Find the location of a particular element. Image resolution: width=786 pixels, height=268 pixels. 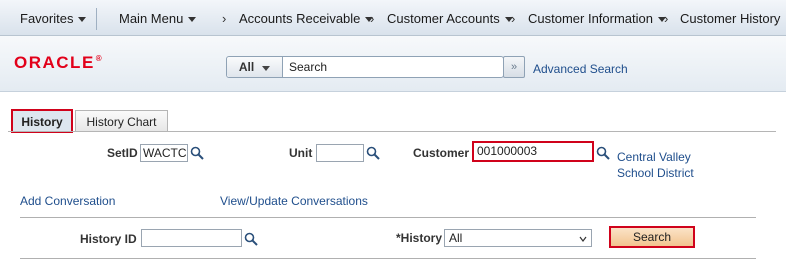

add-conversation-link: Add Conversation is located at coordinates (67, 201).